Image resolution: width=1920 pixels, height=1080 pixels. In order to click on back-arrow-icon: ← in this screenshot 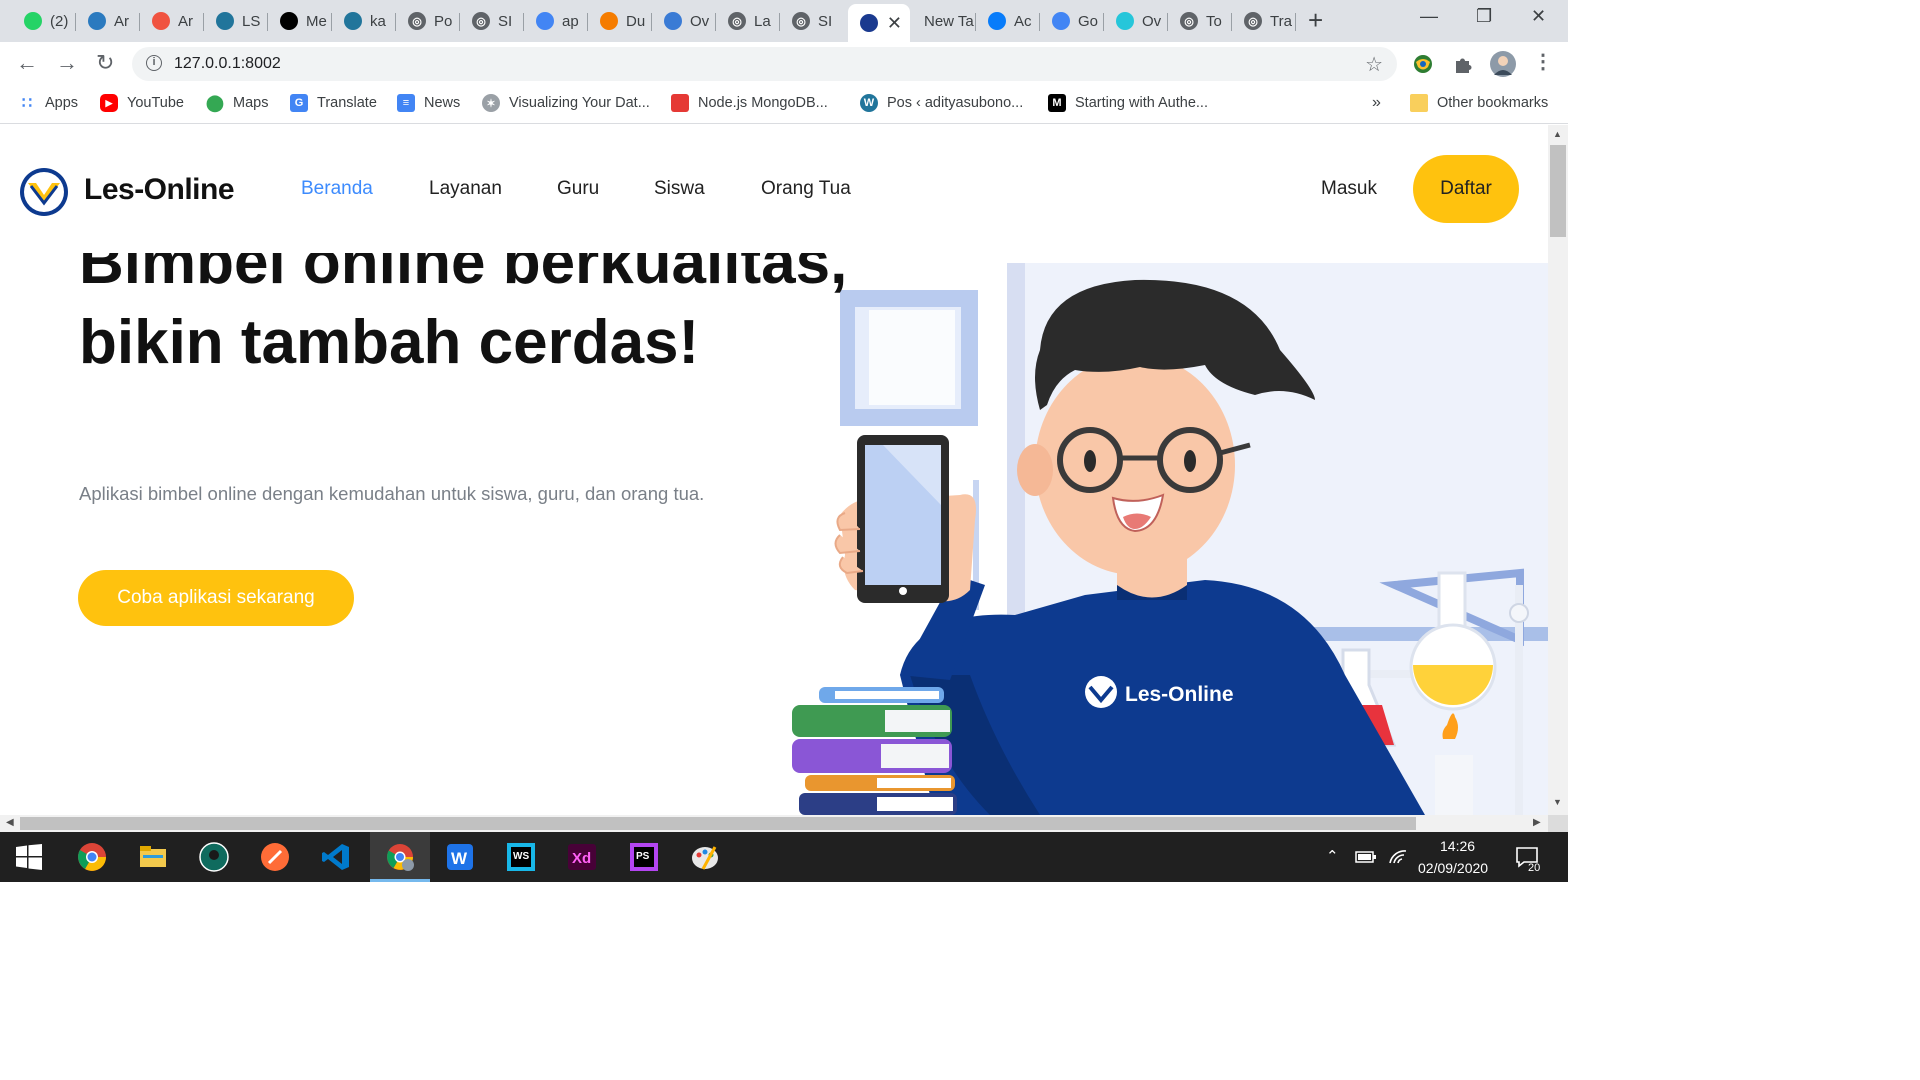, I will do `click(27, 63)`.